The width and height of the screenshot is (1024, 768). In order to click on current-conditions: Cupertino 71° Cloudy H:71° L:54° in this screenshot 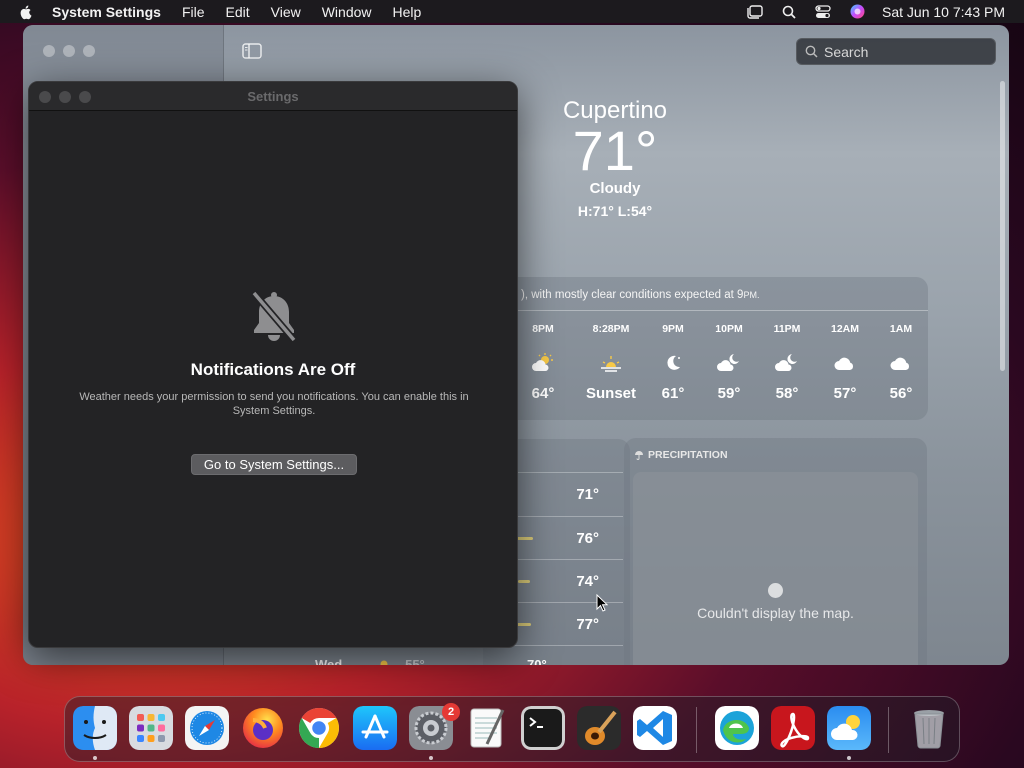, I will do `click(615, 158)`.